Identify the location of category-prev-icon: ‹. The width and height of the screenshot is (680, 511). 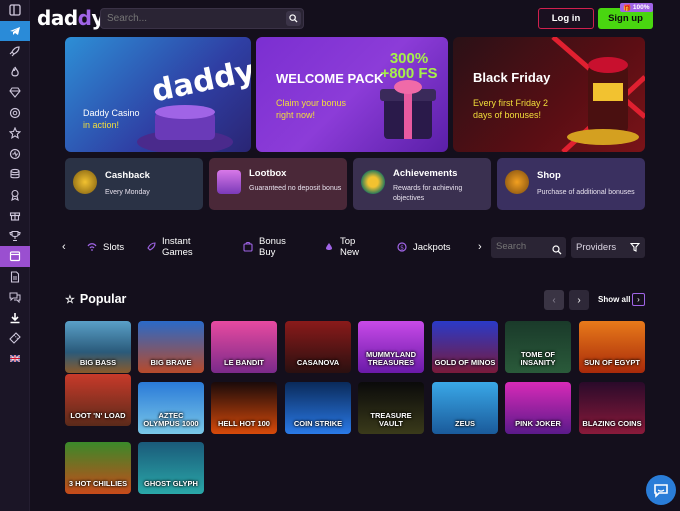
(64, 247).